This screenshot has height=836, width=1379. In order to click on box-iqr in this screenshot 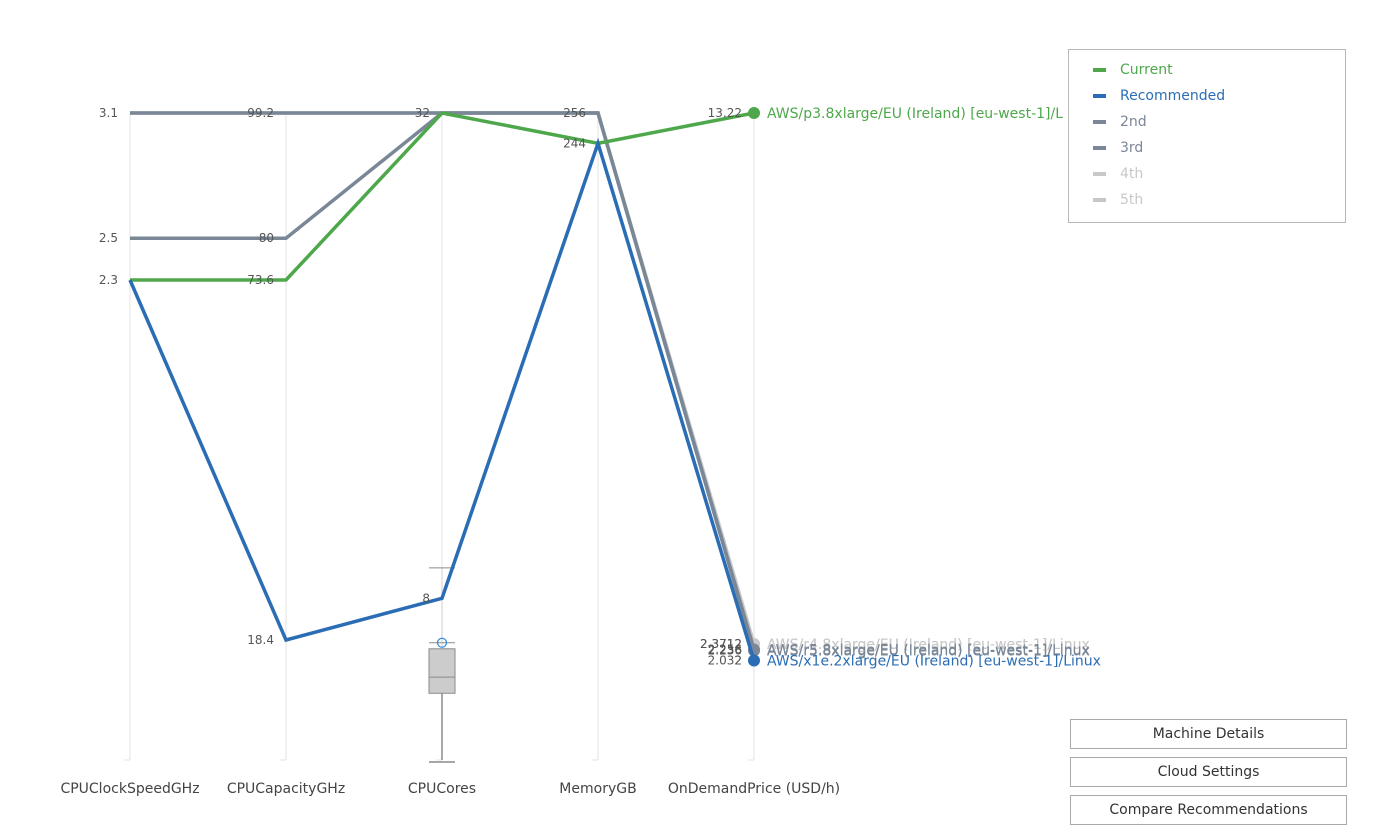, I will do `click(442, 671)`.